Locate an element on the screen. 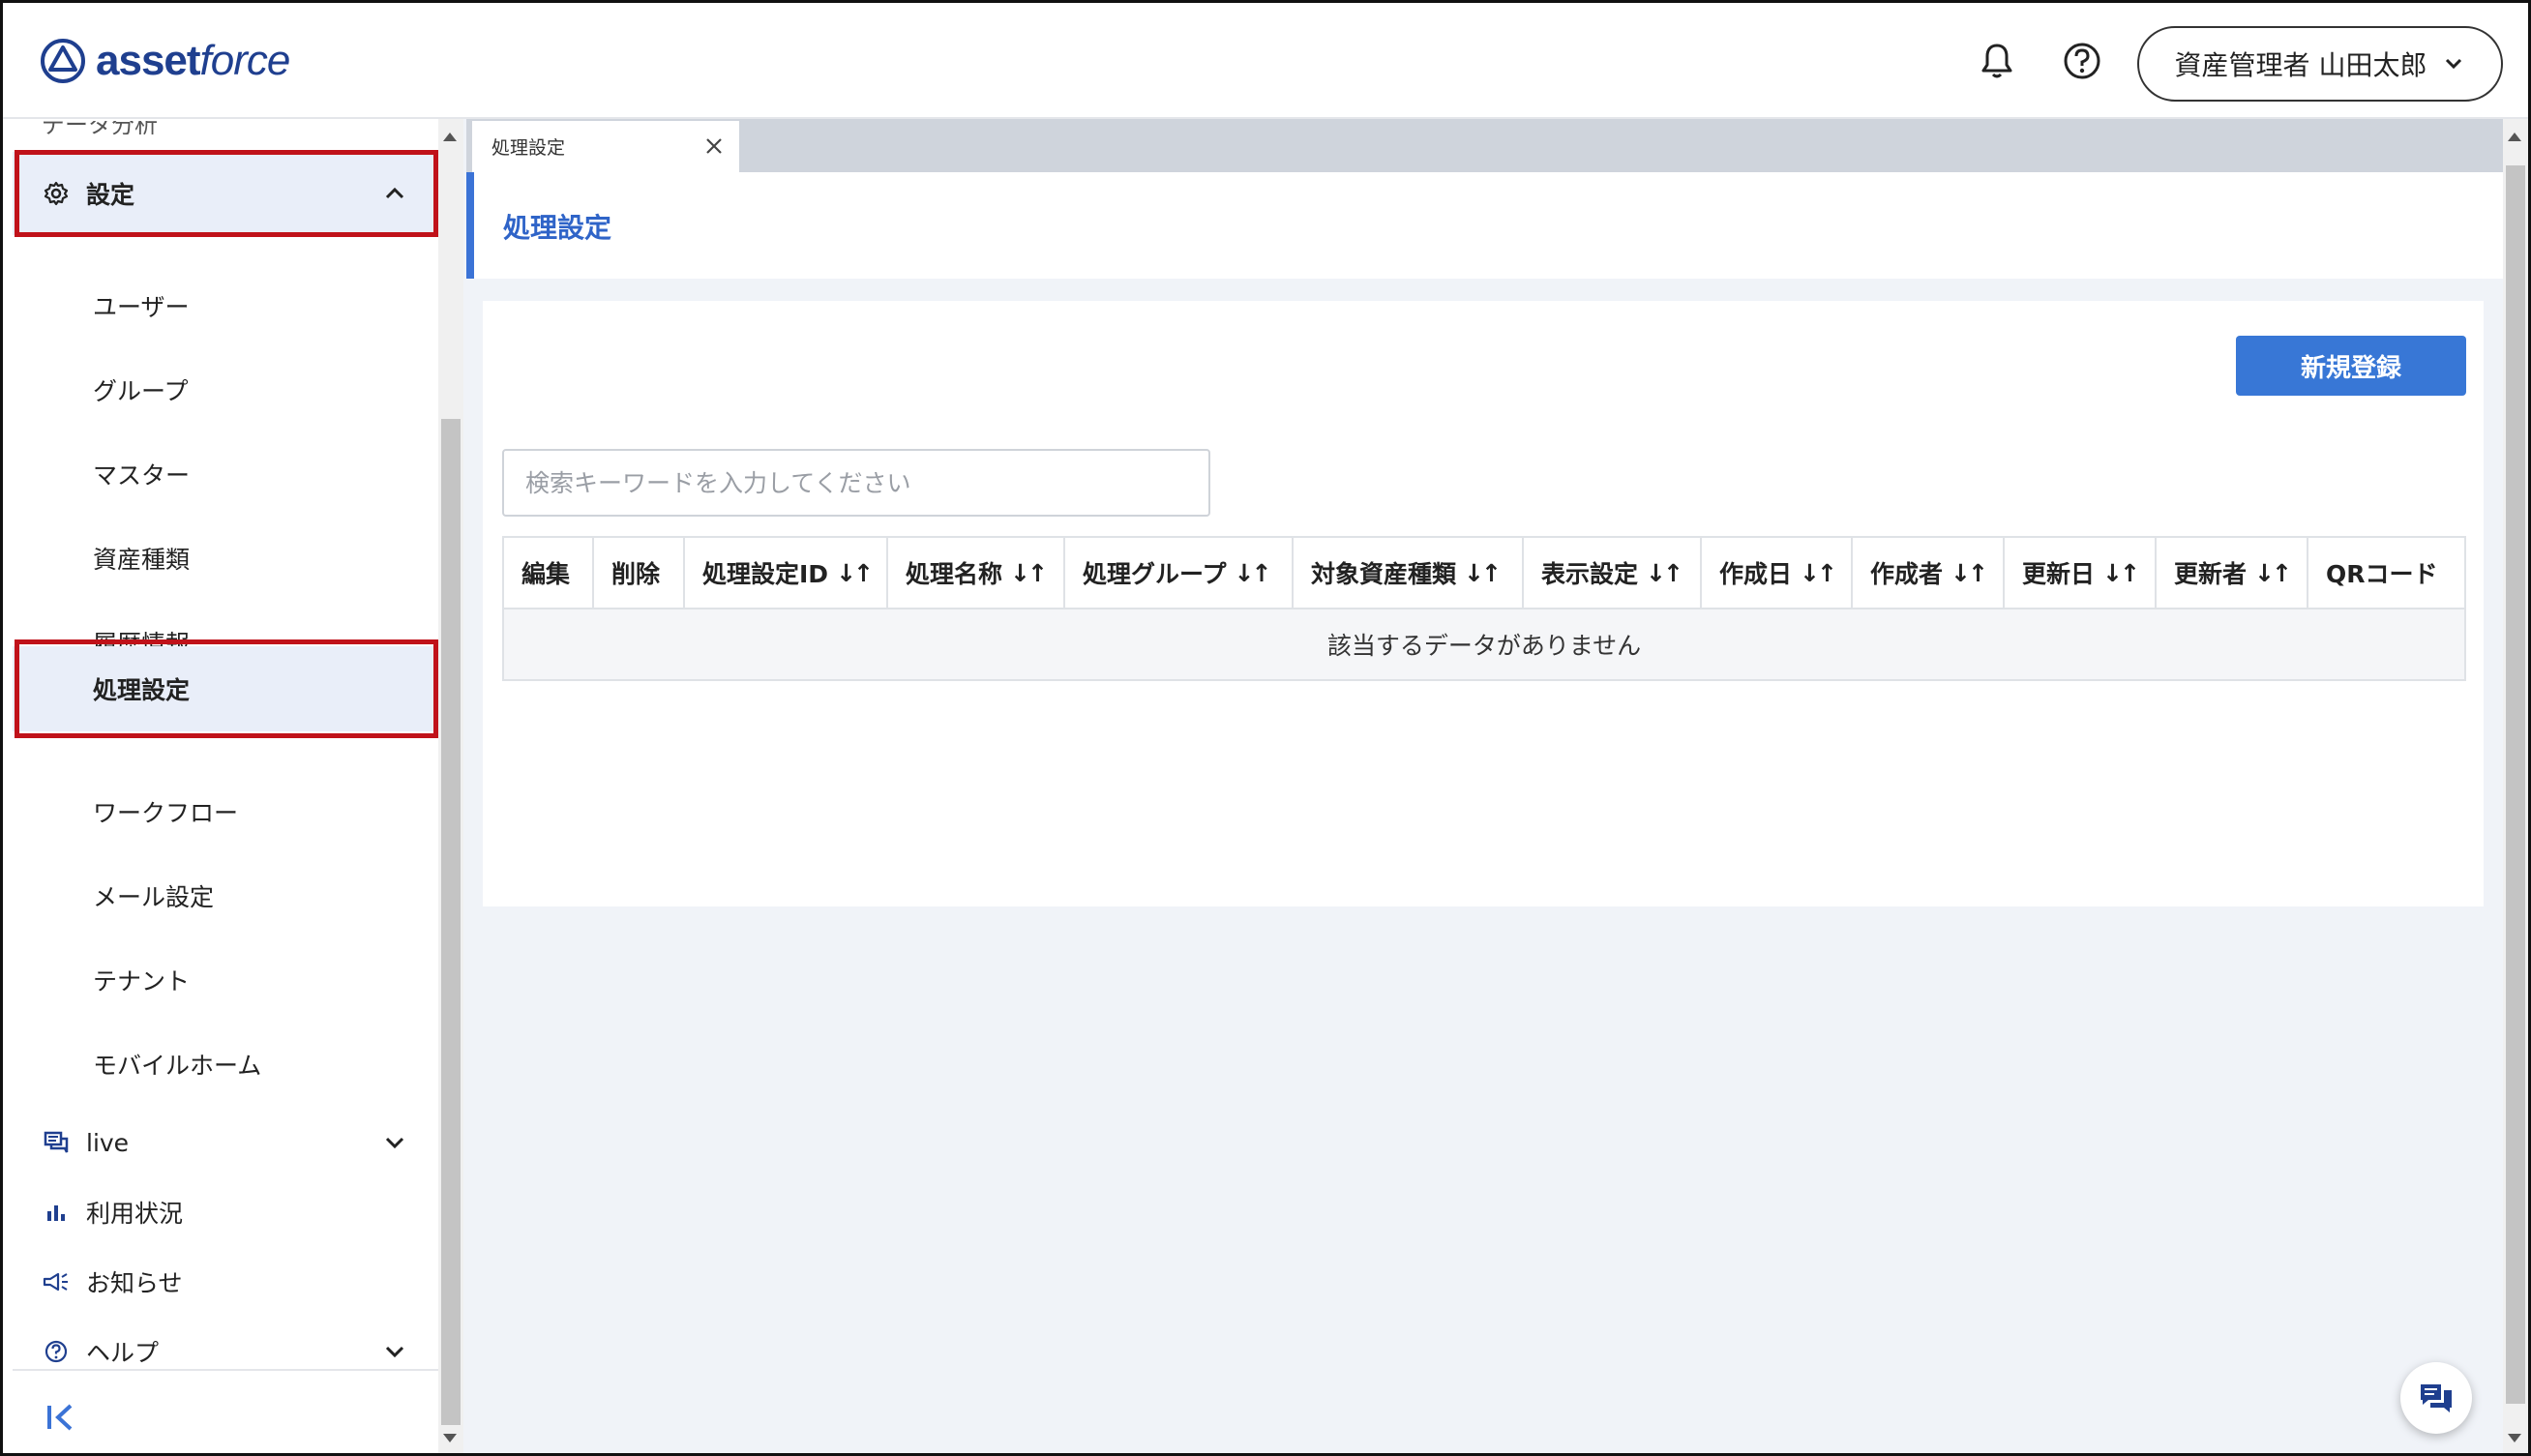 The height and width of the screenshot is (1456, 2531). sidebar-scrollbar-thumb is located at coordinates (451, 922).